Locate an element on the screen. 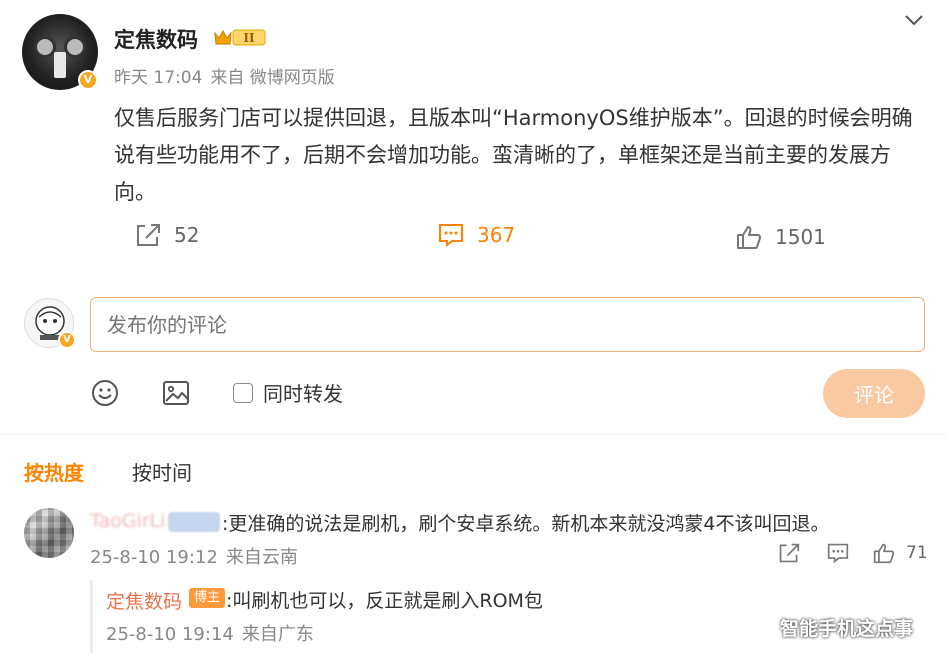 This screenshot has width=946, height=653. rank-badge-icon: II is located at coordinates (240, 37).